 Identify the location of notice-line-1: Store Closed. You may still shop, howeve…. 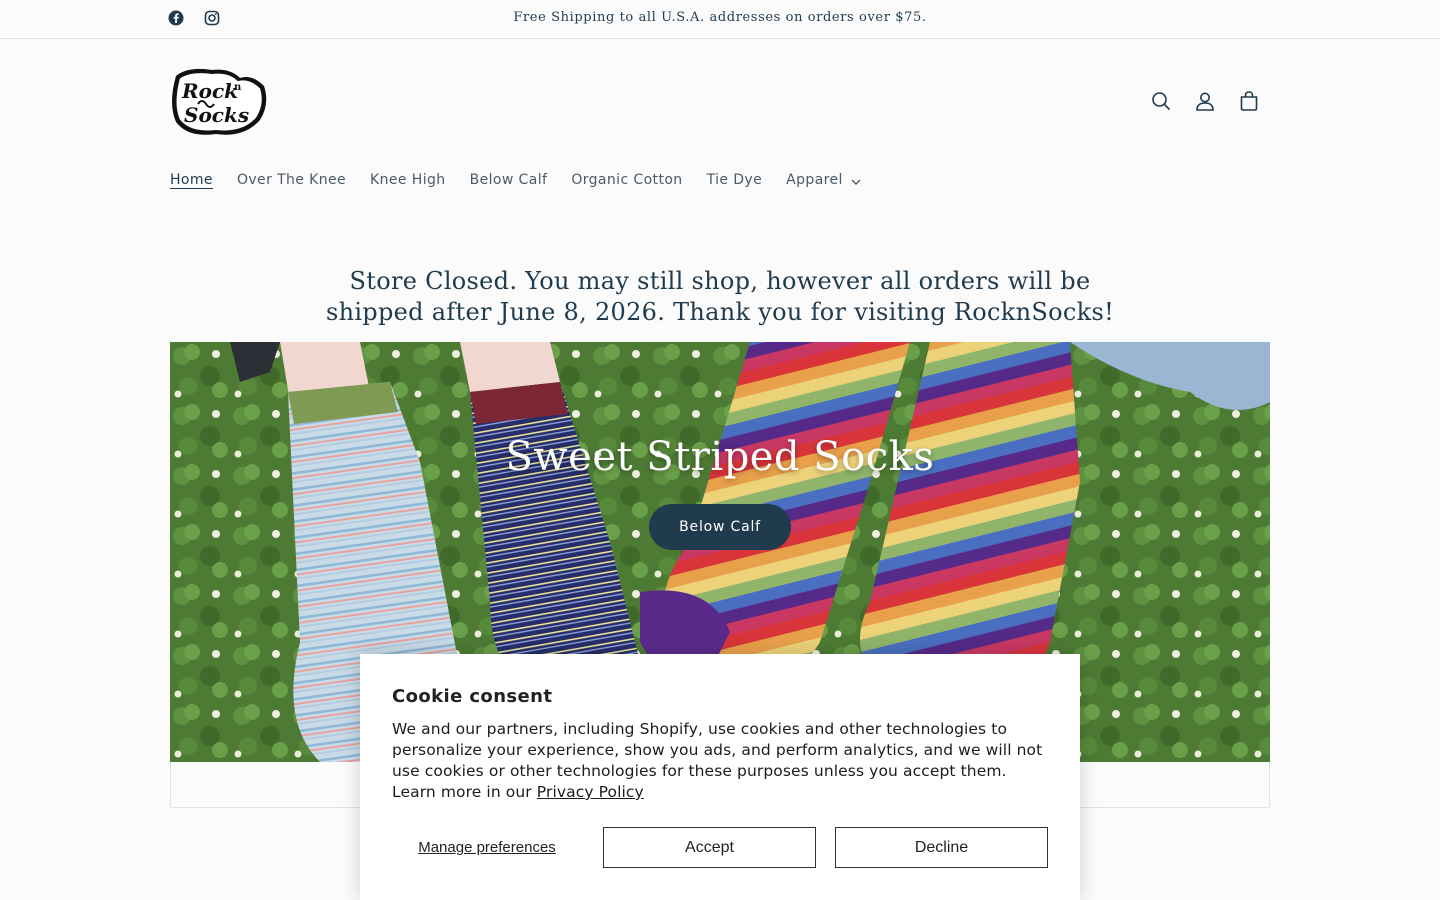
(720, 281).